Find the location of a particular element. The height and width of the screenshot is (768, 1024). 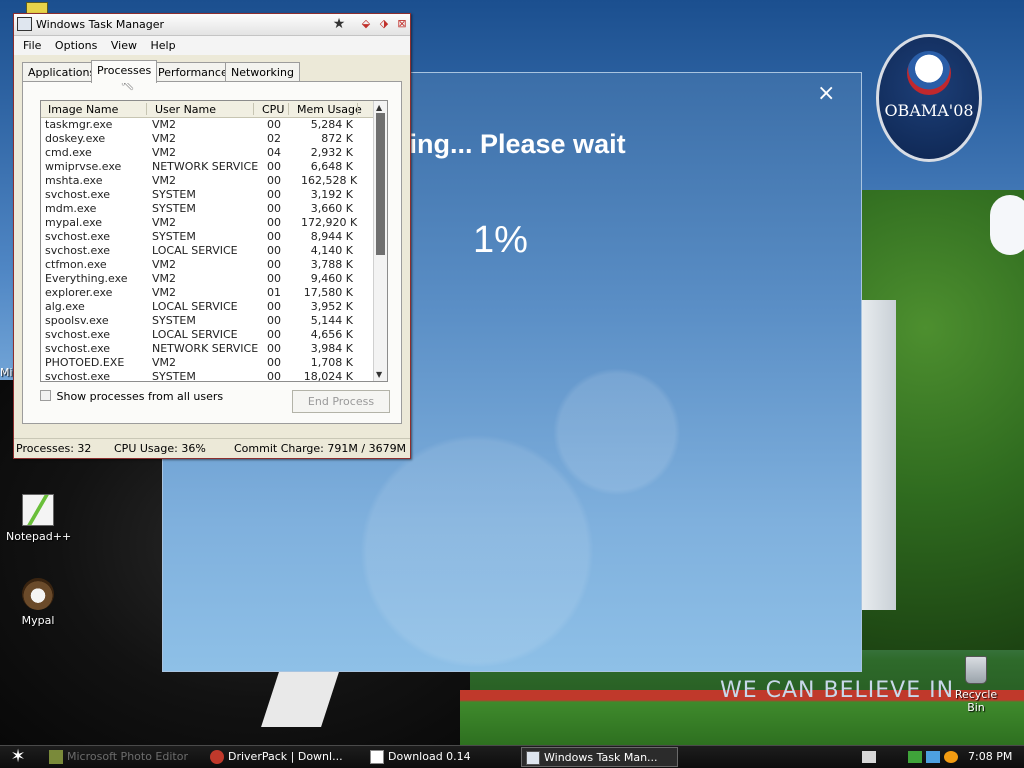

process-row: mypal.exe VM2 00 172,920 K is located at coordinates (214, 223).